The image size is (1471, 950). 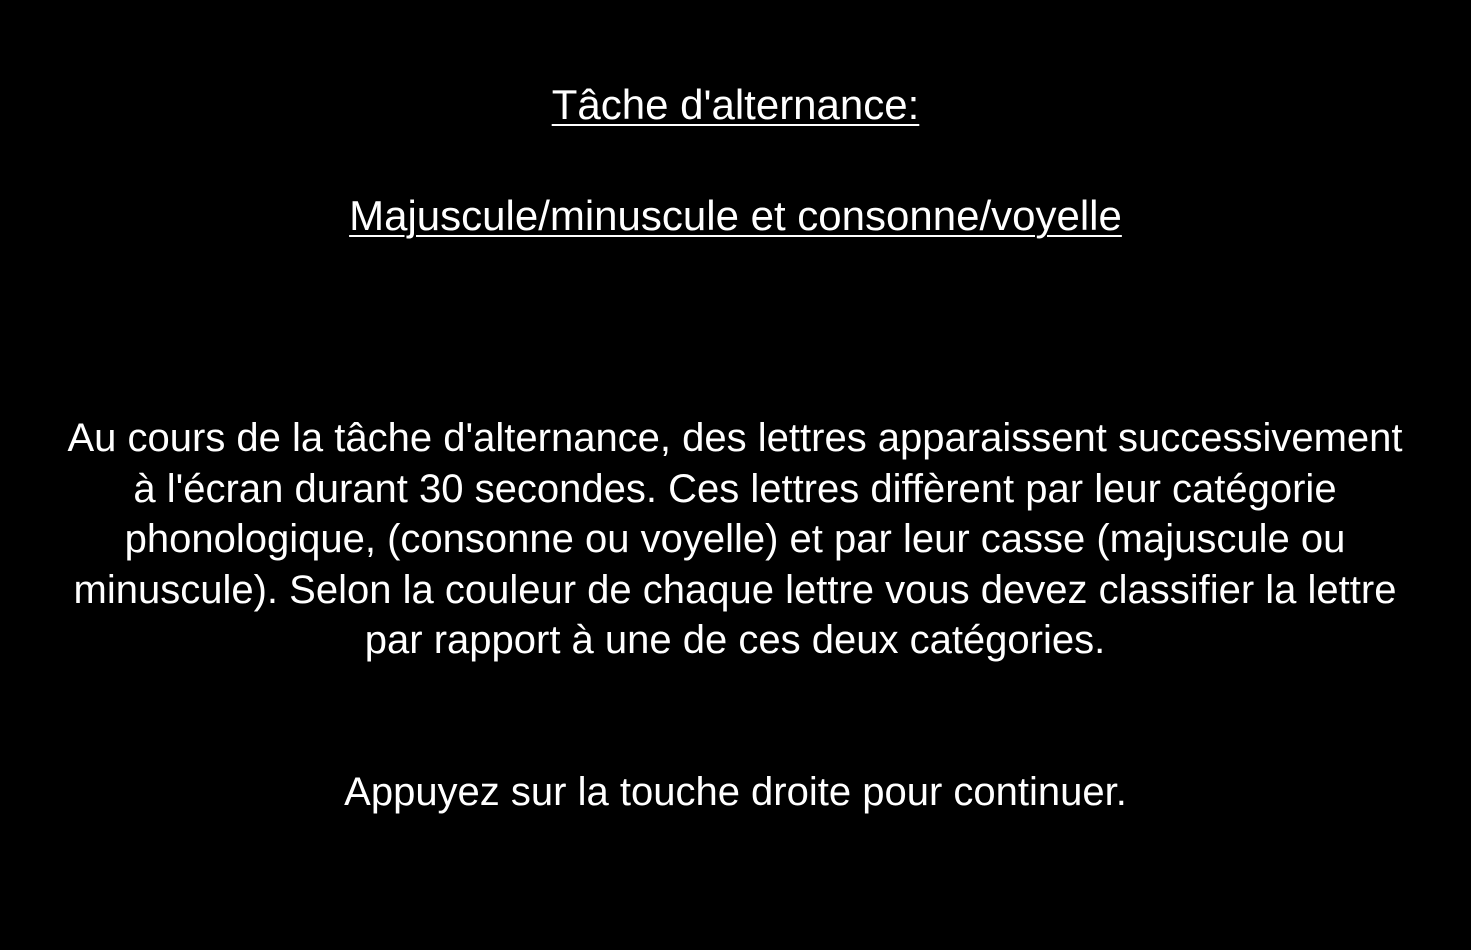 What do you see at coordinates (735, 104) in the screenshot?
I see `task-title: Tâche d'alternance:` at bounding box center [735, 104].